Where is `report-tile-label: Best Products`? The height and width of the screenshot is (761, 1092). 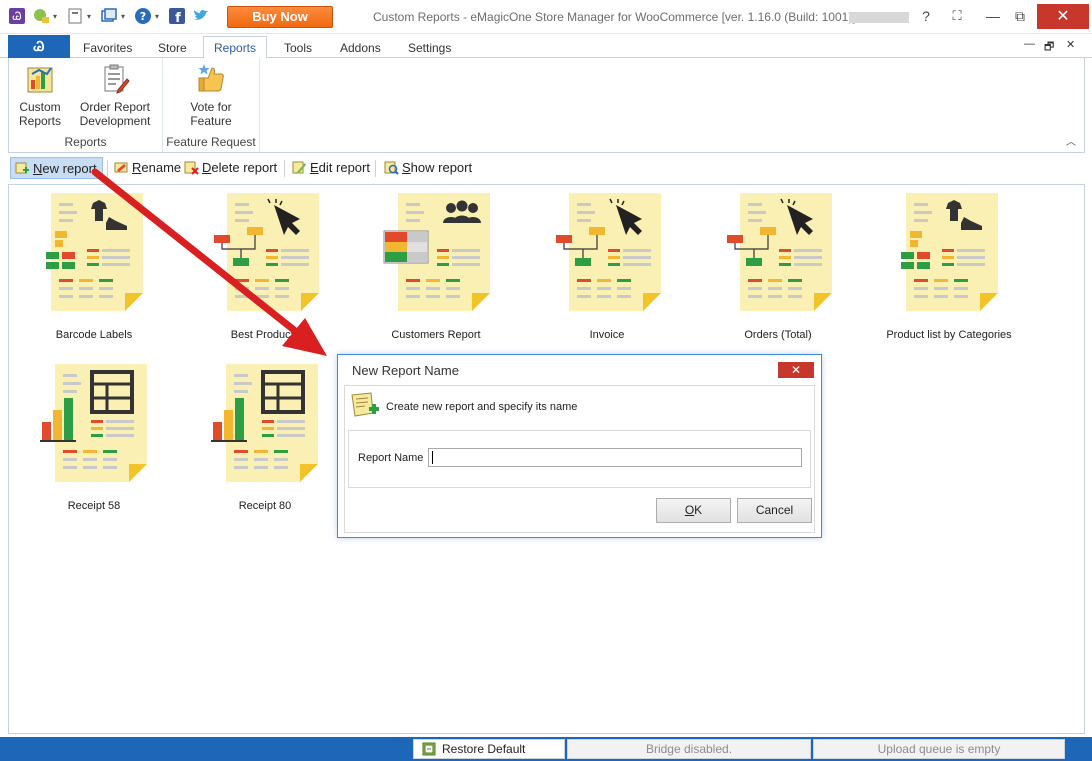 report-tile-label: Best Products is located at coordinates (265, 335).